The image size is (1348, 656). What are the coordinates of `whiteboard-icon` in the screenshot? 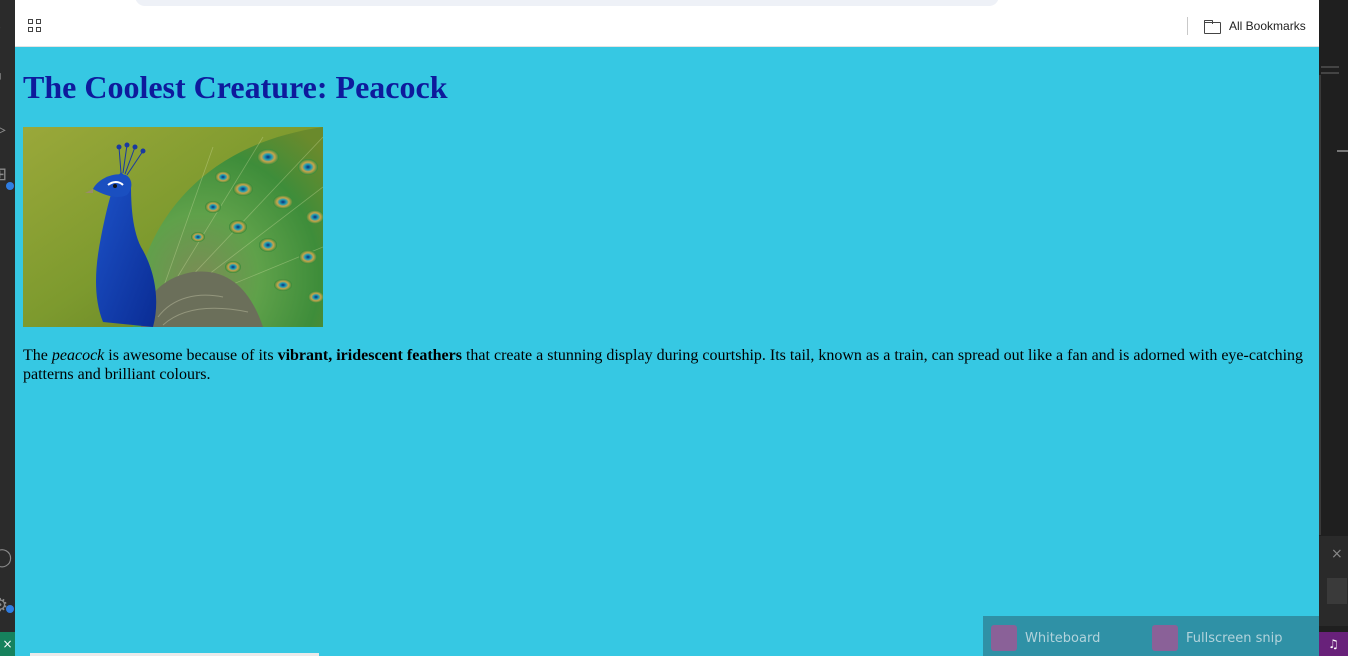 It's located at (1004, 638).